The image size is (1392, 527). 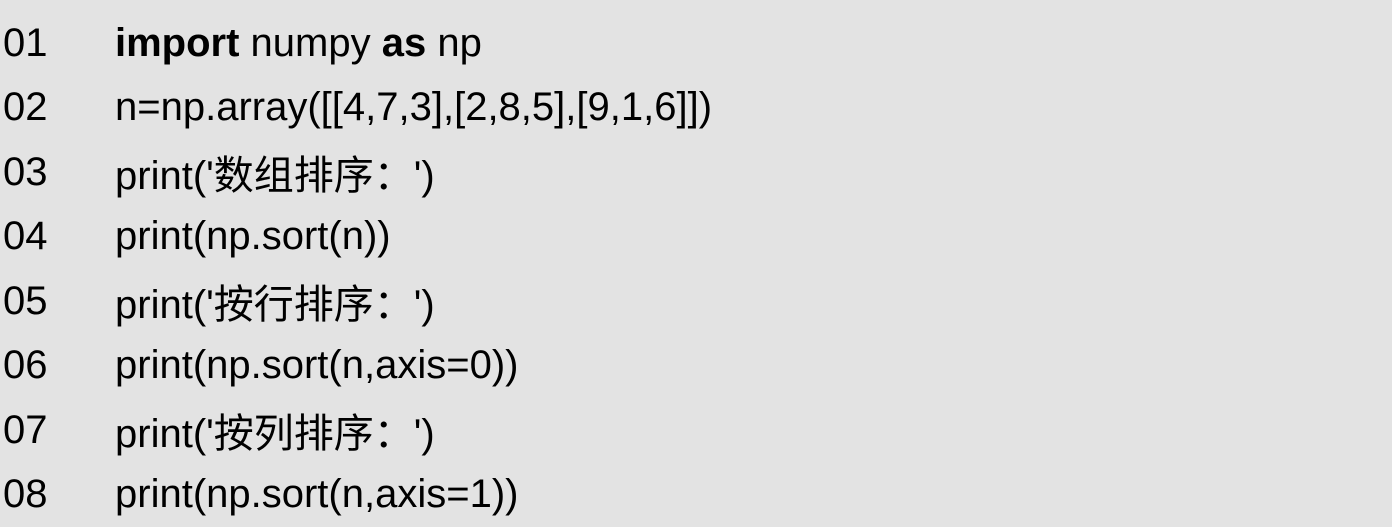 I want to click on code-line: 03 print('数组排序：'), so click(x=696, y=172).